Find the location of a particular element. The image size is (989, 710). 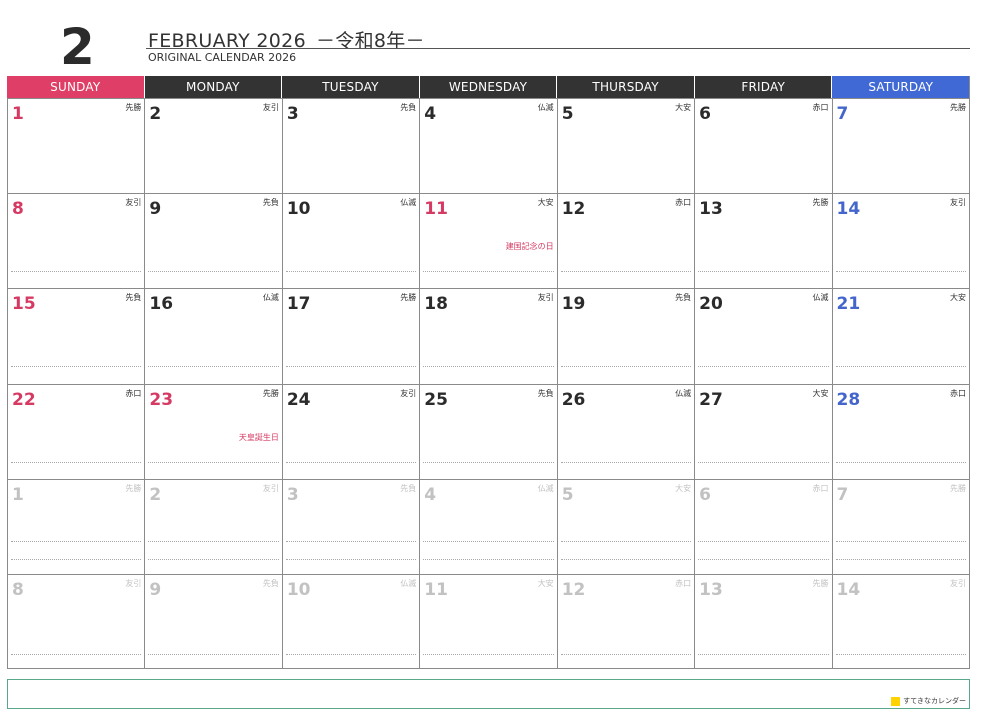

logo-square-icon is located at coordinates (896, 701).